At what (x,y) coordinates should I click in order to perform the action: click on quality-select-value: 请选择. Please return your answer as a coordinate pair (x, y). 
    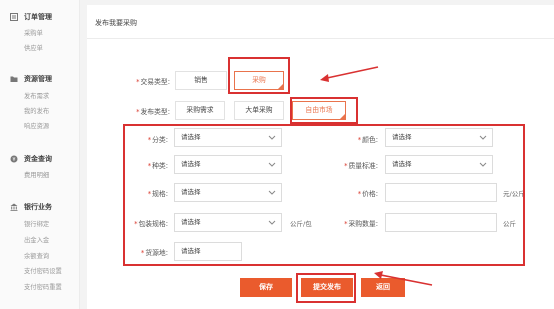
    Looking at the image, I should click on (402, 164).